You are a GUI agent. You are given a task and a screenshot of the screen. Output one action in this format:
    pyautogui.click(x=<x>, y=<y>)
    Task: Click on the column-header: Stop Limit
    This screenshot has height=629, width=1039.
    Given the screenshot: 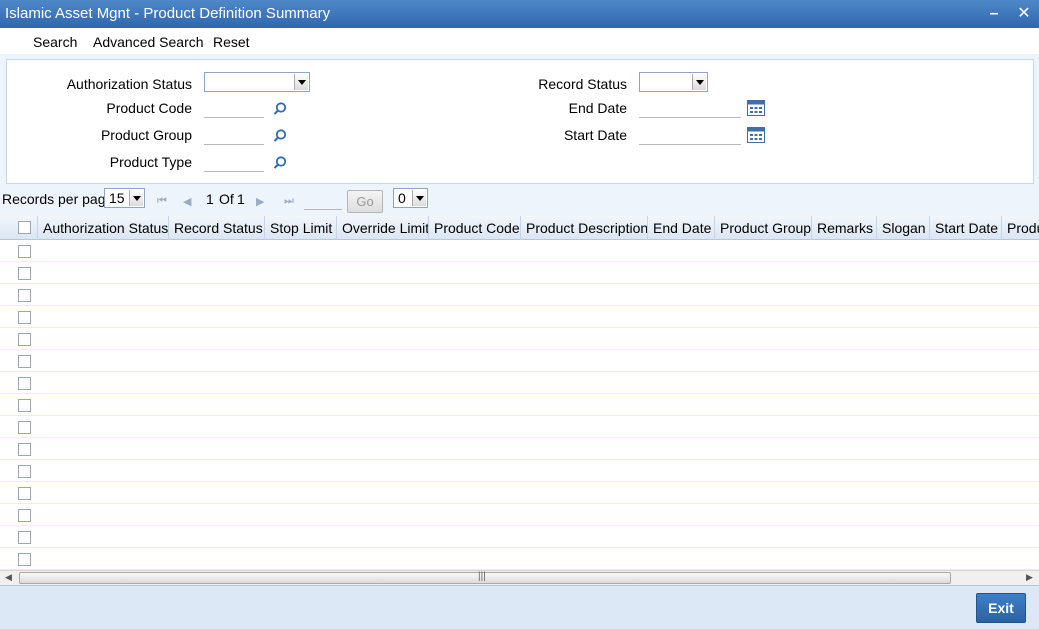 What is the action you would take?
    pyautogui.click(x=301, y=228)
    